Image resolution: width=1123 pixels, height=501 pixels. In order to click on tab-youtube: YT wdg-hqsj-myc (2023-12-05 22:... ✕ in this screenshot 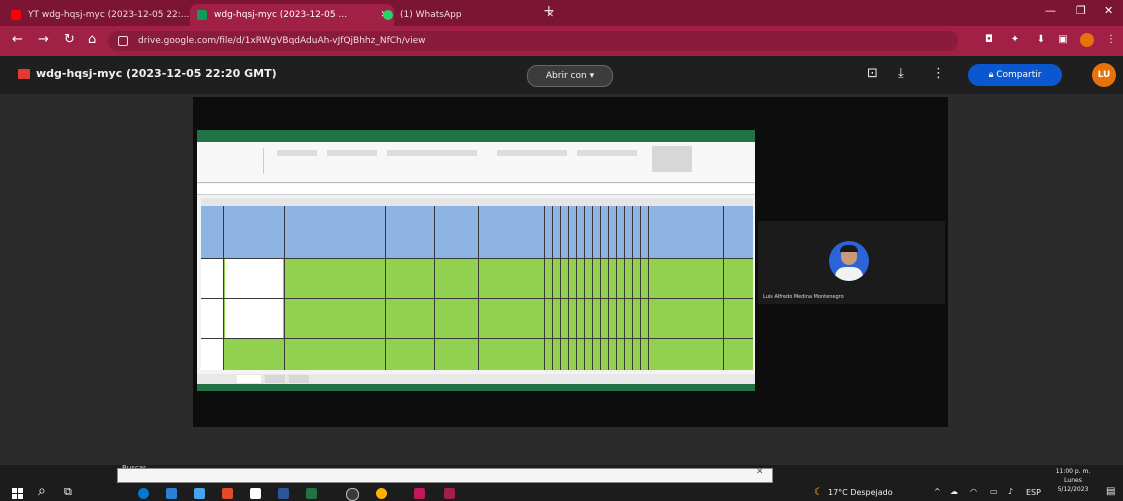, I will do `click(106, 15)`.